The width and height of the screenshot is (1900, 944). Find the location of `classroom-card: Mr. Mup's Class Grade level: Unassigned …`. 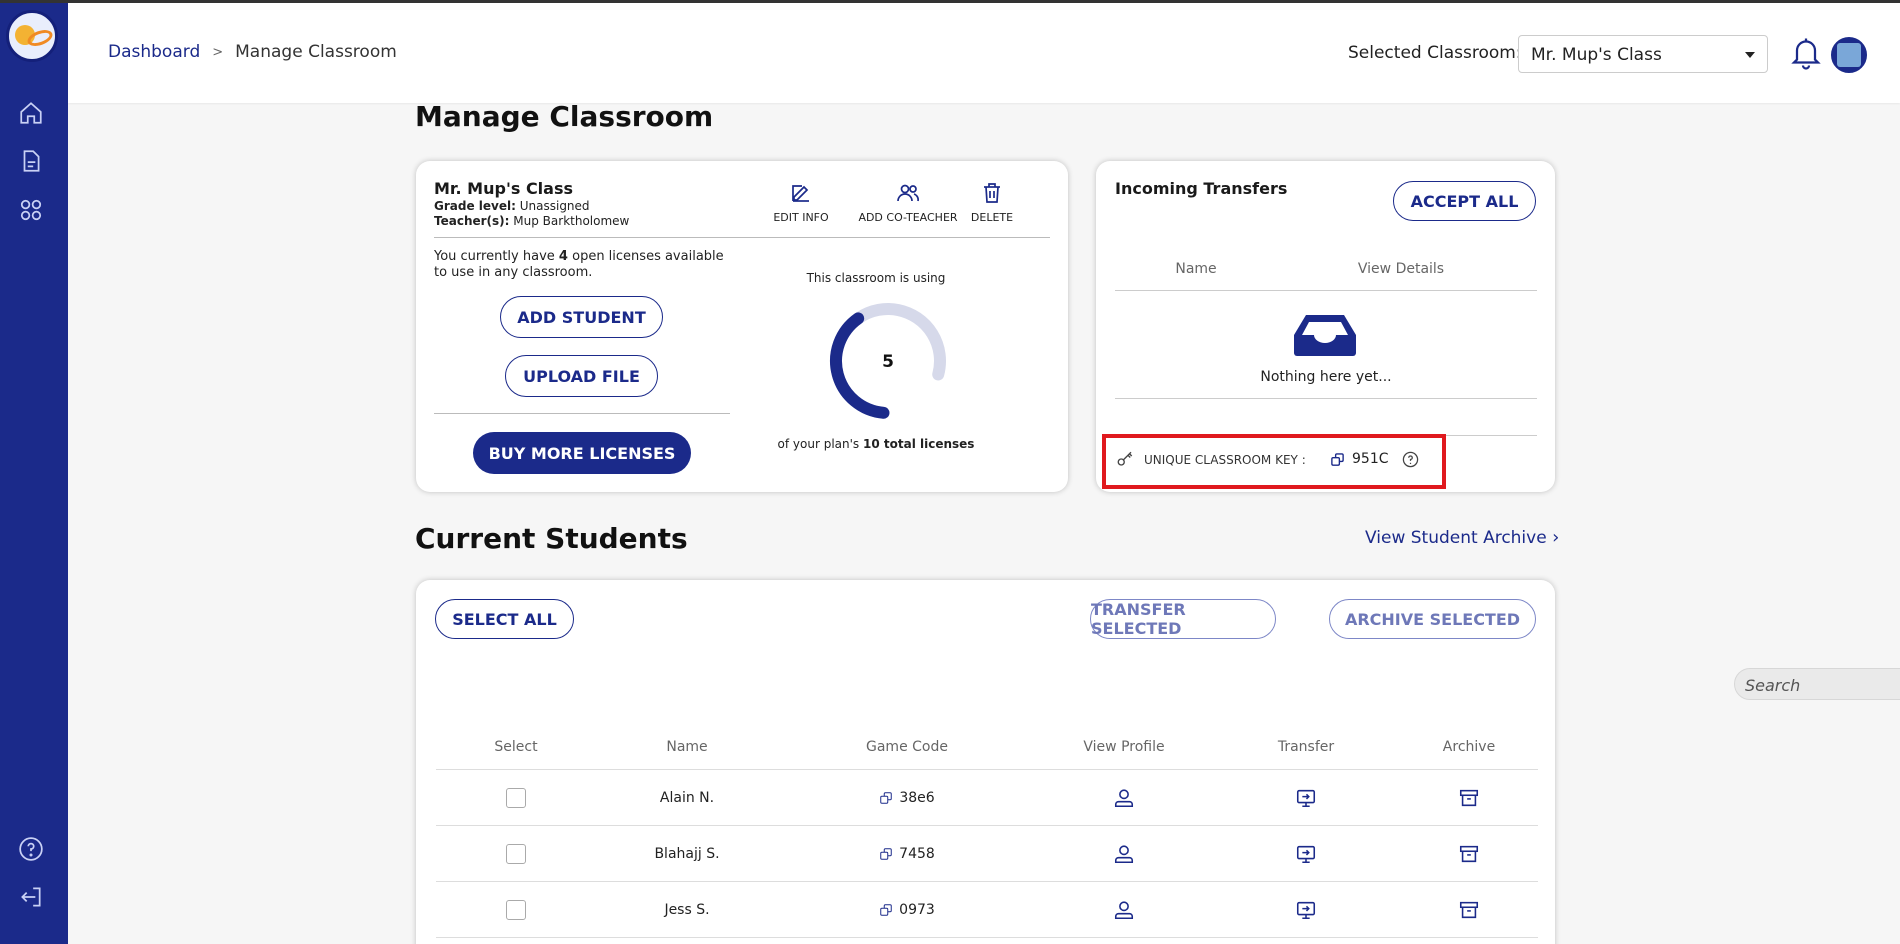

classroom-card: Mr. Mup's Class Grade level: Unassigned … is located at coordinates (742, 326).